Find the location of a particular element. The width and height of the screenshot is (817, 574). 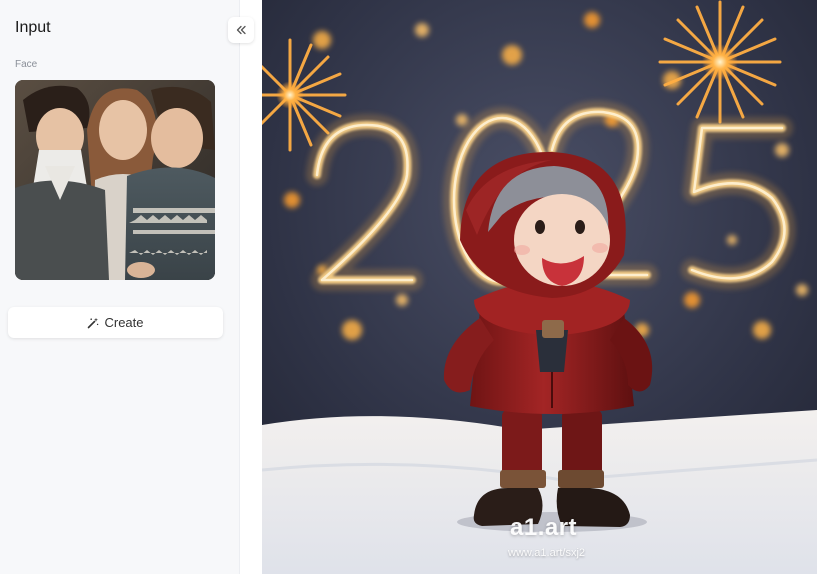

face-image is located at coordinates (115, 180).